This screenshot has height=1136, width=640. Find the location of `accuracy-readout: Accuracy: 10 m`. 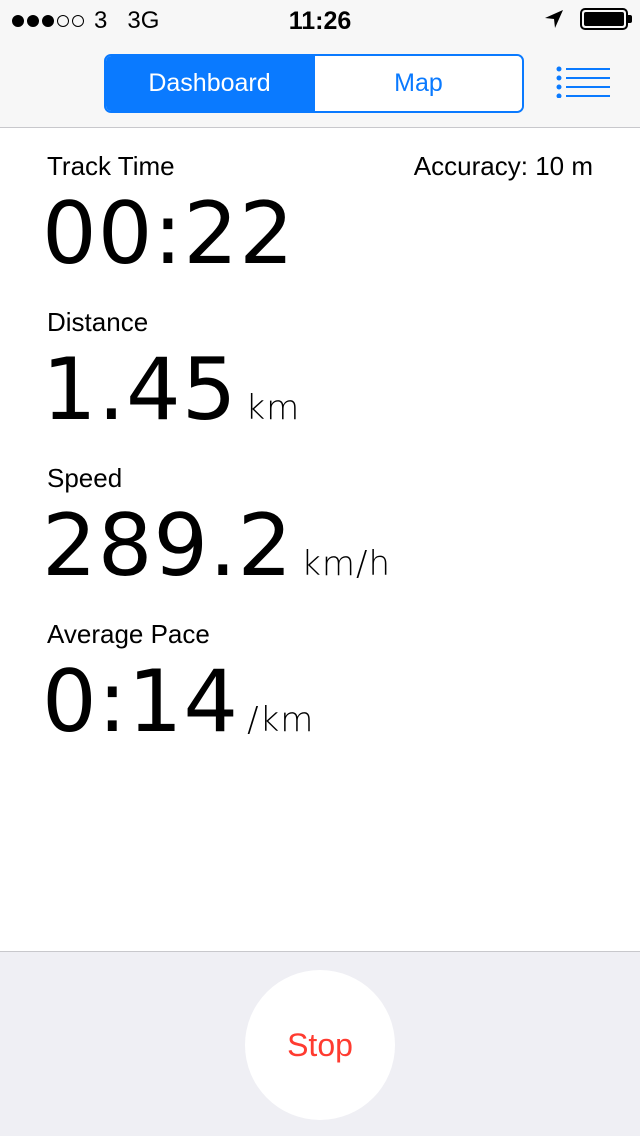

accuracy-readout: Accuracy: 10 m is located at coordinates (503, 166).